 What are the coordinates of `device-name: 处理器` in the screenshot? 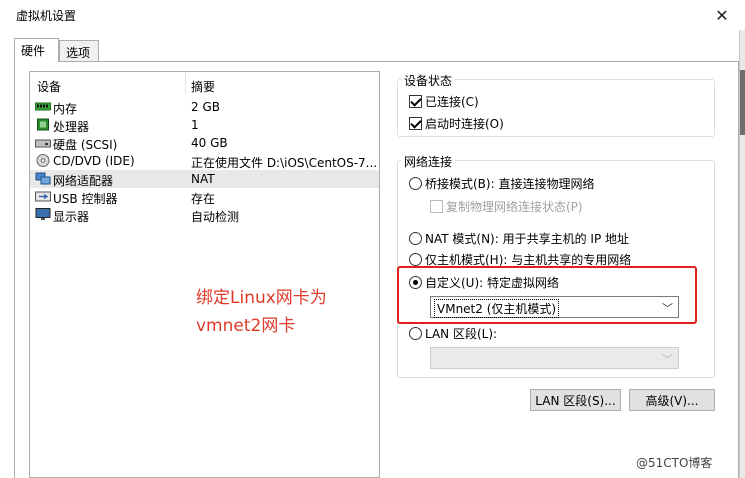 It's located at (71, 127).